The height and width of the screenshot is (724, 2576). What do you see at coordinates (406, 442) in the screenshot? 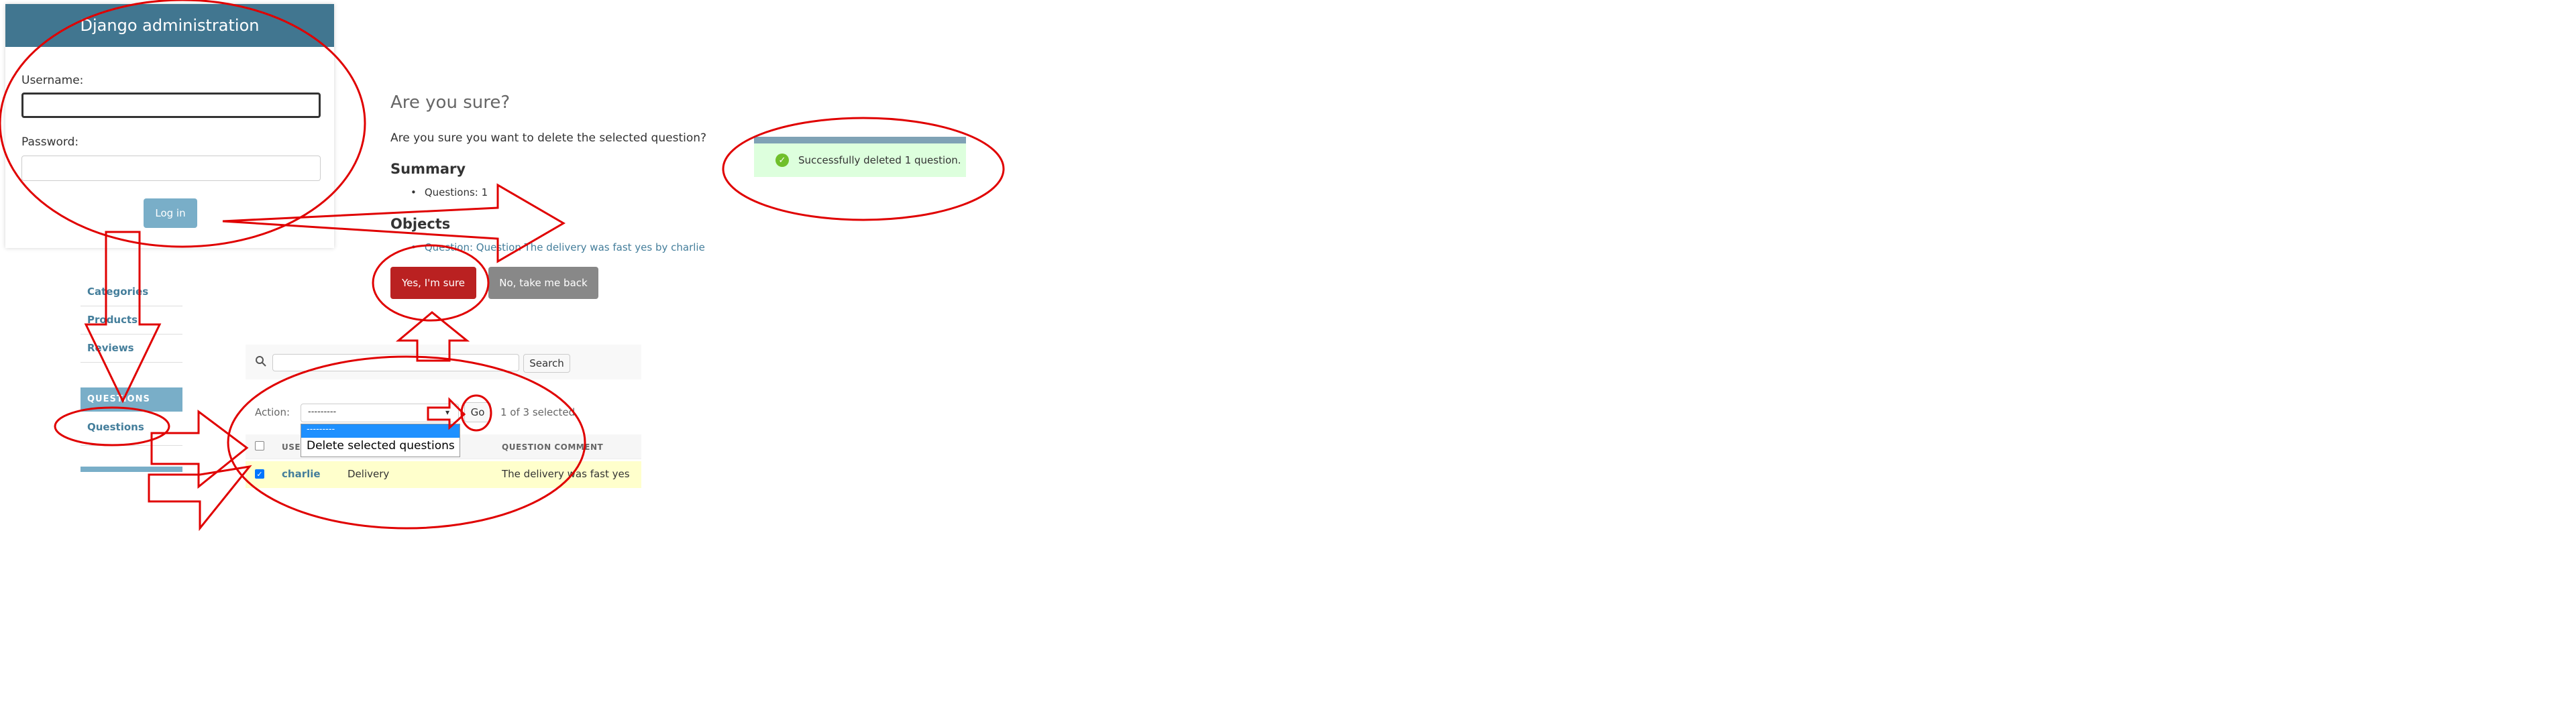
I see `annotation-ellipse-changelist` at bounding box center [406, 442].